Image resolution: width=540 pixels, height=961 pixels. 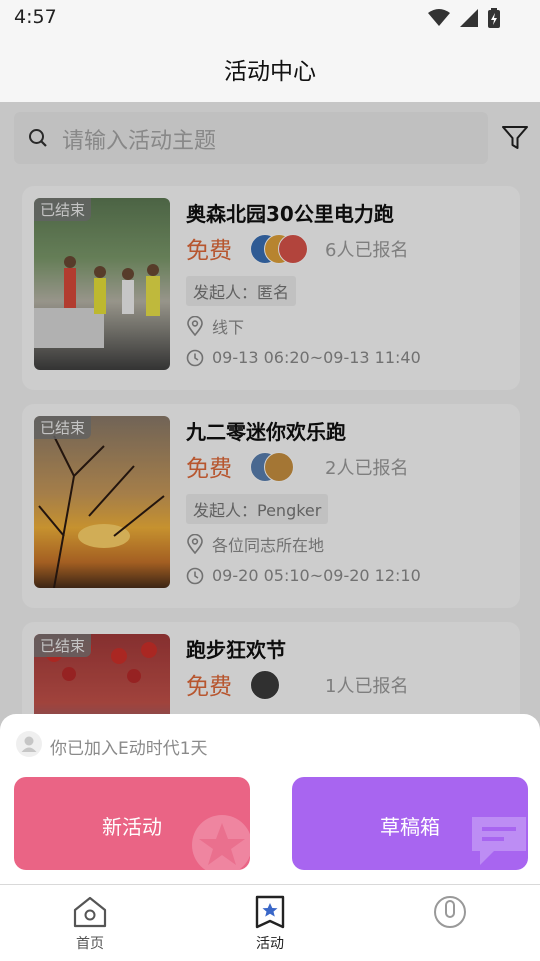 I want to click on nav-home: 首页, so click(x=90, y=923).